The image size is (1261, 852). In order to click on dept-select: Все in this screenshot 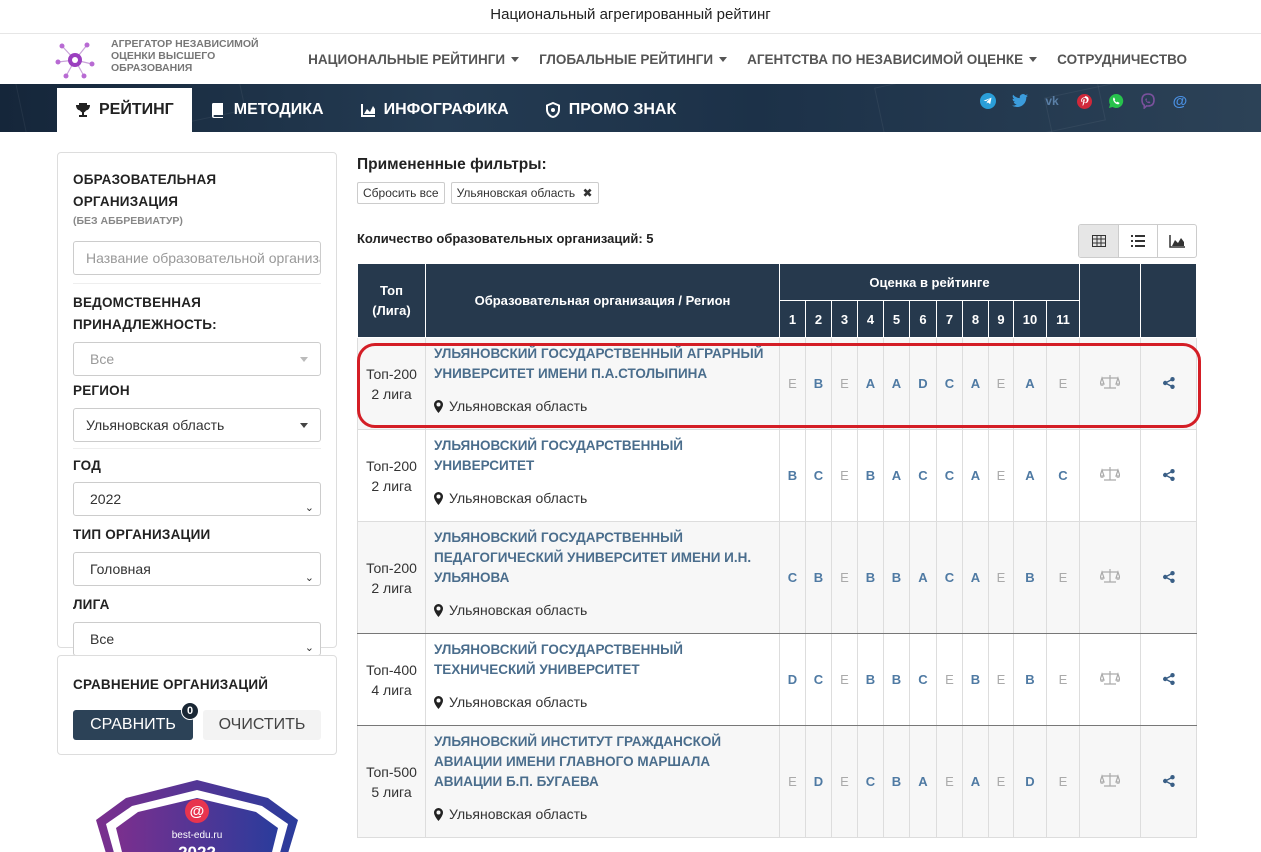, I will do `click(197, 359)`.